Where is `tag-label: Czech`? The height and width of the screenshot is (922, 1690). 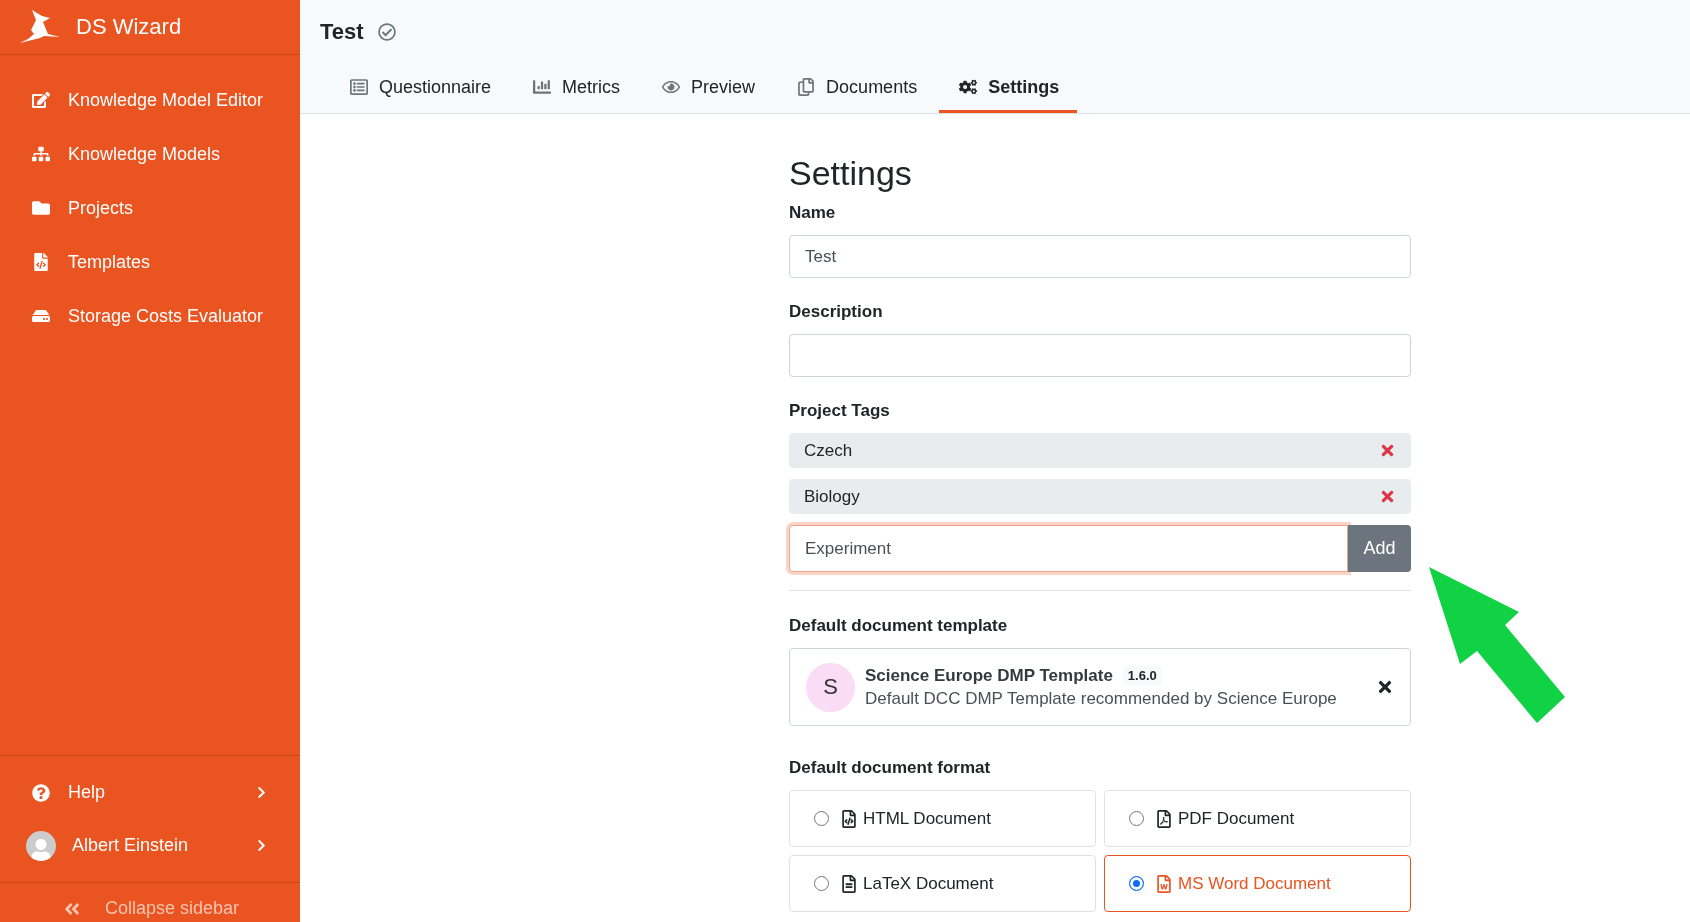
tag-label: Czech is located at coordinates (829, 450).